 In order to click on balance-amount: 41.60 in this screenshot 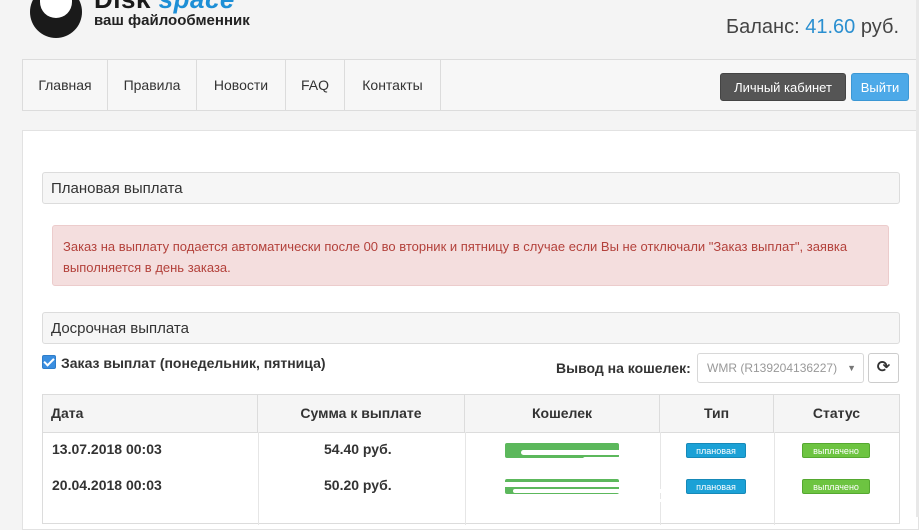, I will do `click(830, 27)`.